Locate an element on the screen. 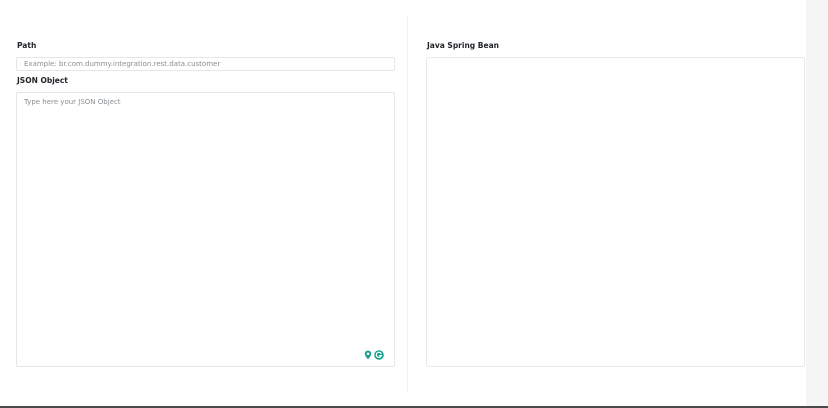 This screenshot has width=828, height=408. path-label: Path is located at coordinates (27, 45).